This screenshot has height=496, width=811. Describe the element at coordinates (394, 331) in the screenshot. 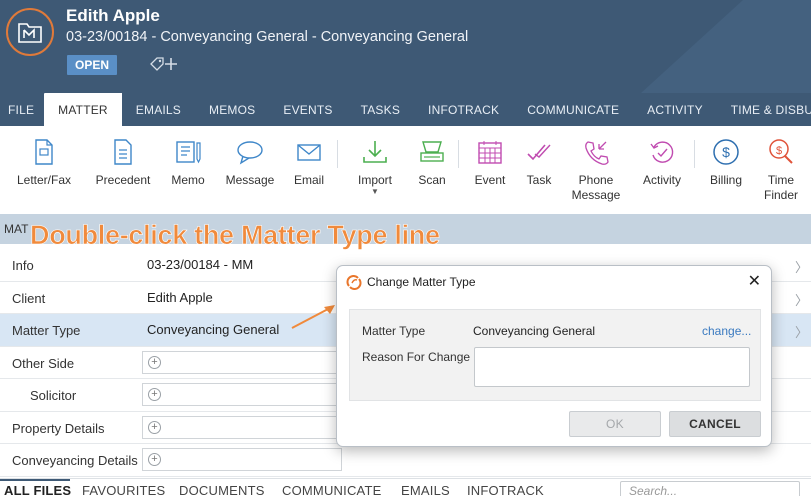

I see `matter-type-label: Matter Type` at that location.